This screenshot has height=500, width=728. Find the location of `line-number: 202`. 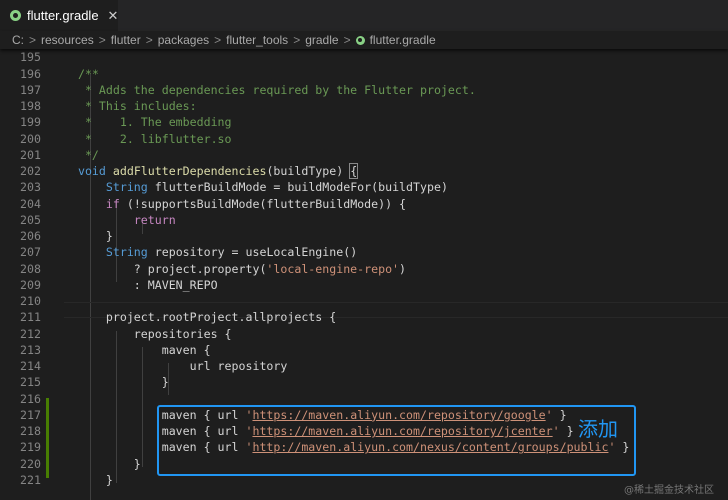

line-number: 202 is located at coordinates (20, 171).